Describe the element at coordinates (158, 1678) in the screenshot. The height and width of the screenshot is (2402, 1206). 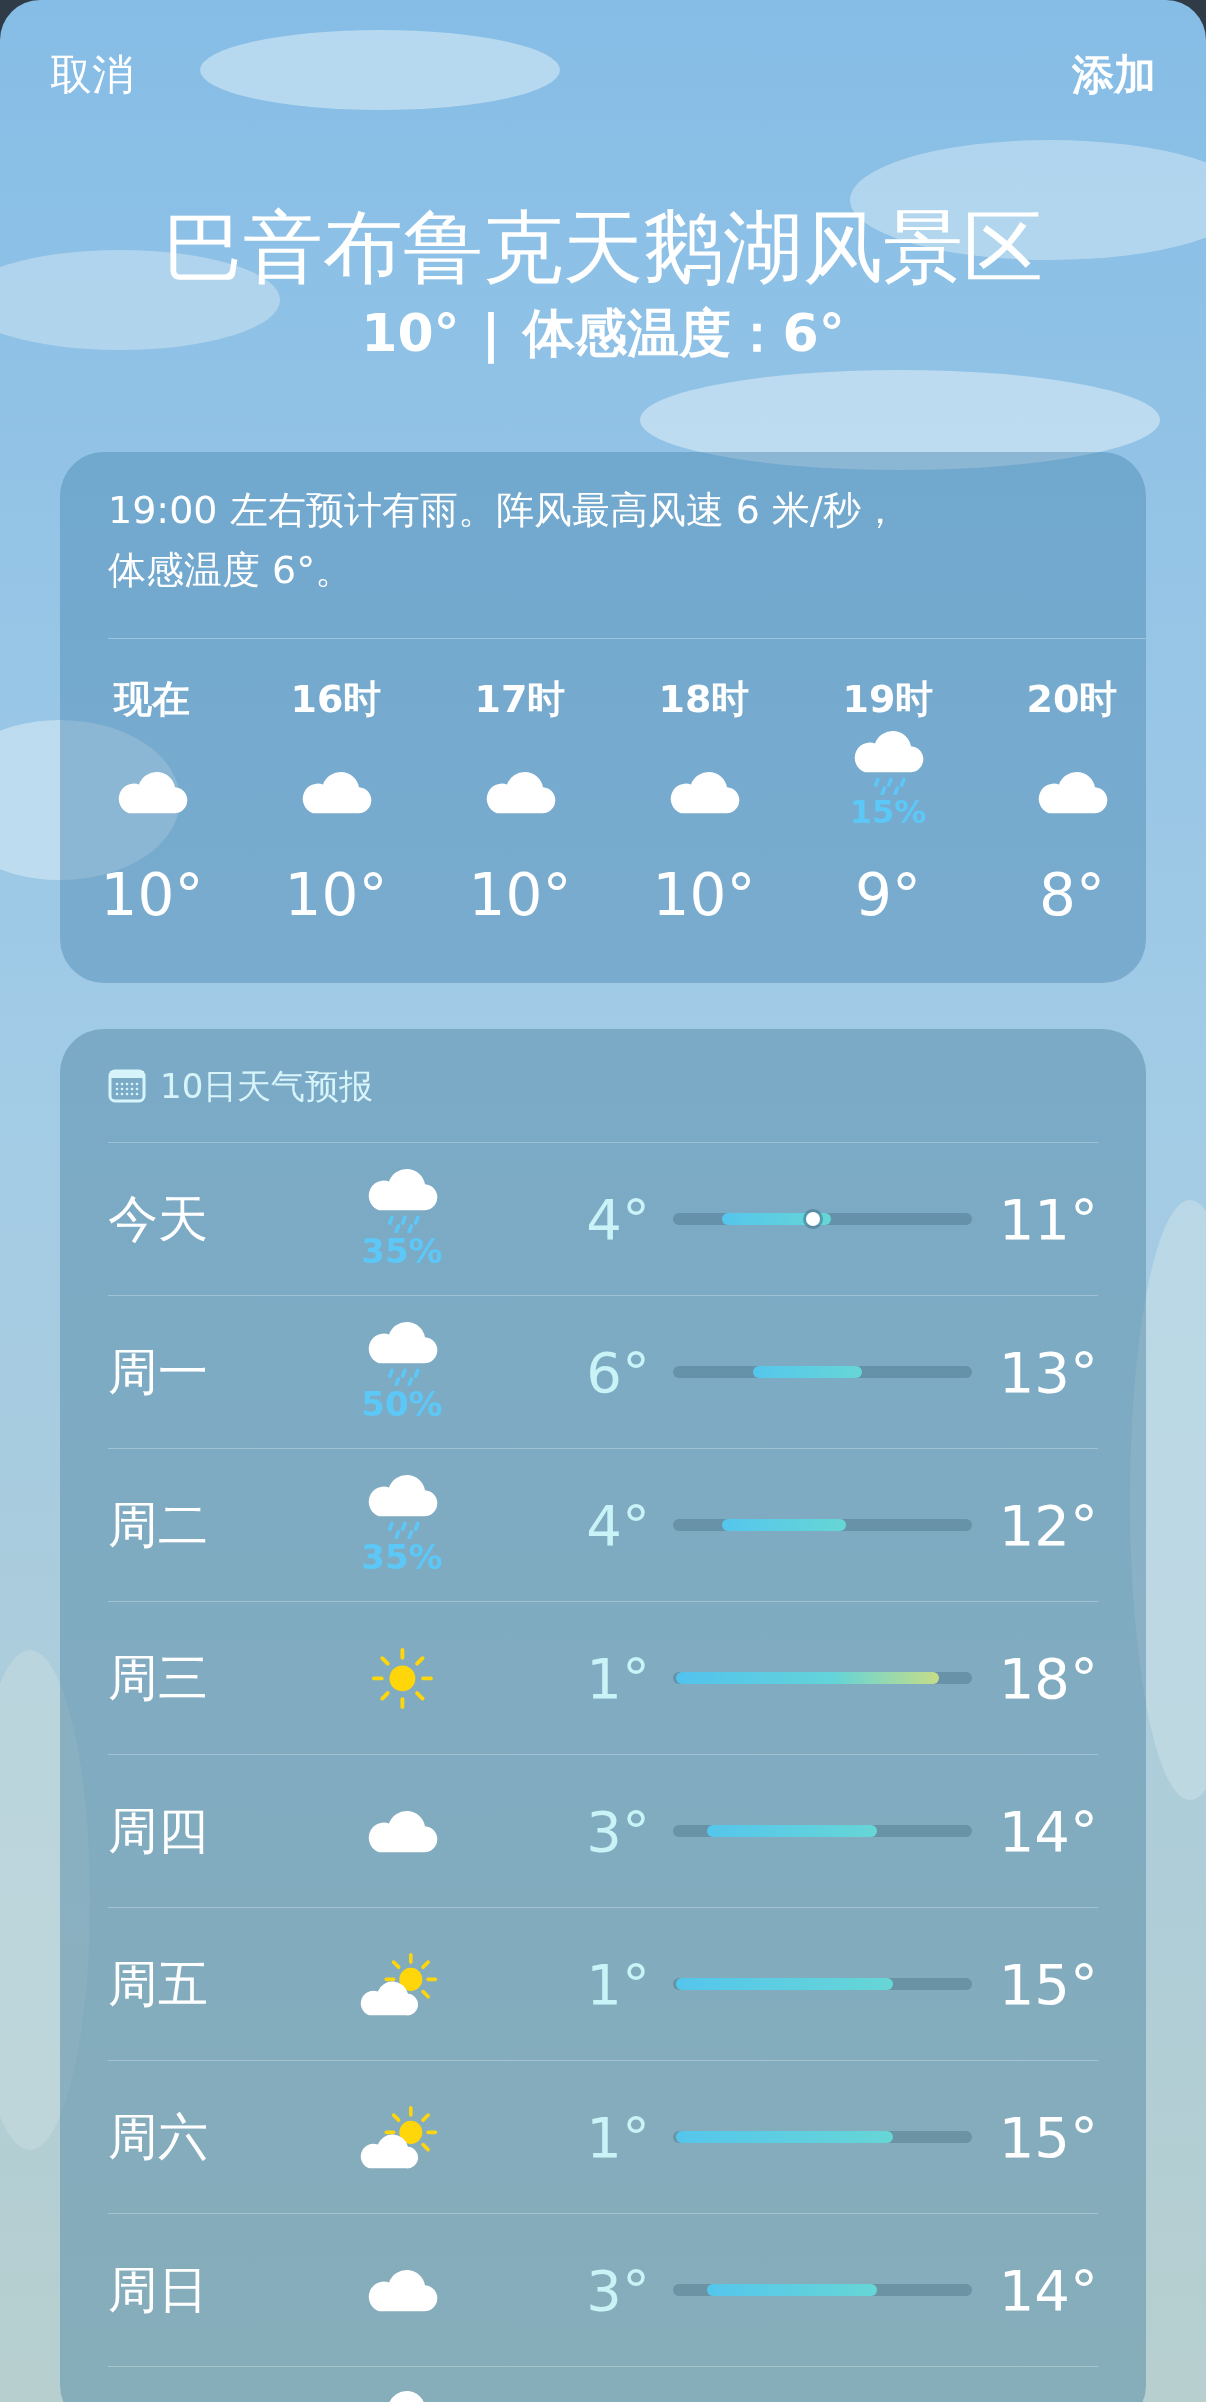
I see `day-label: 周三` at that location.